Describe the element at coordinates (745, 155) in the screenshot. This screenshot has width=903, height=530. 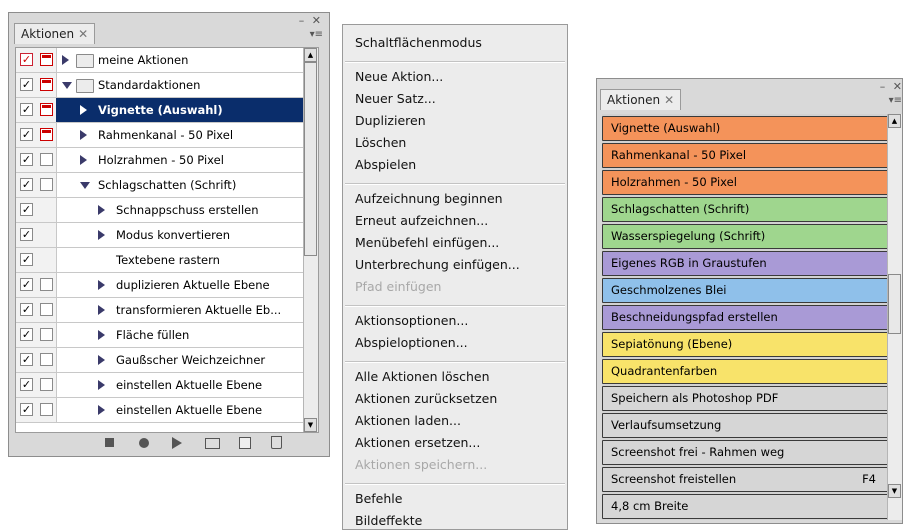
I see `action-button: Rahmenkanal - 50 Pixel` at that location.